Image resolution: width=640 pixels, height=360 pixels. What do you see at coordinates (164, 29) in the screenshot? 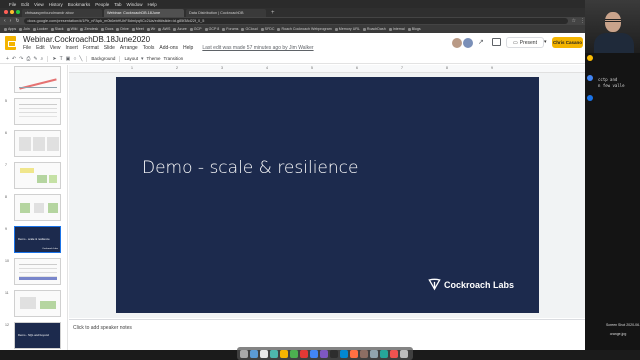
I see `bookmark-item: AWS` at bounding box center [164, 29].